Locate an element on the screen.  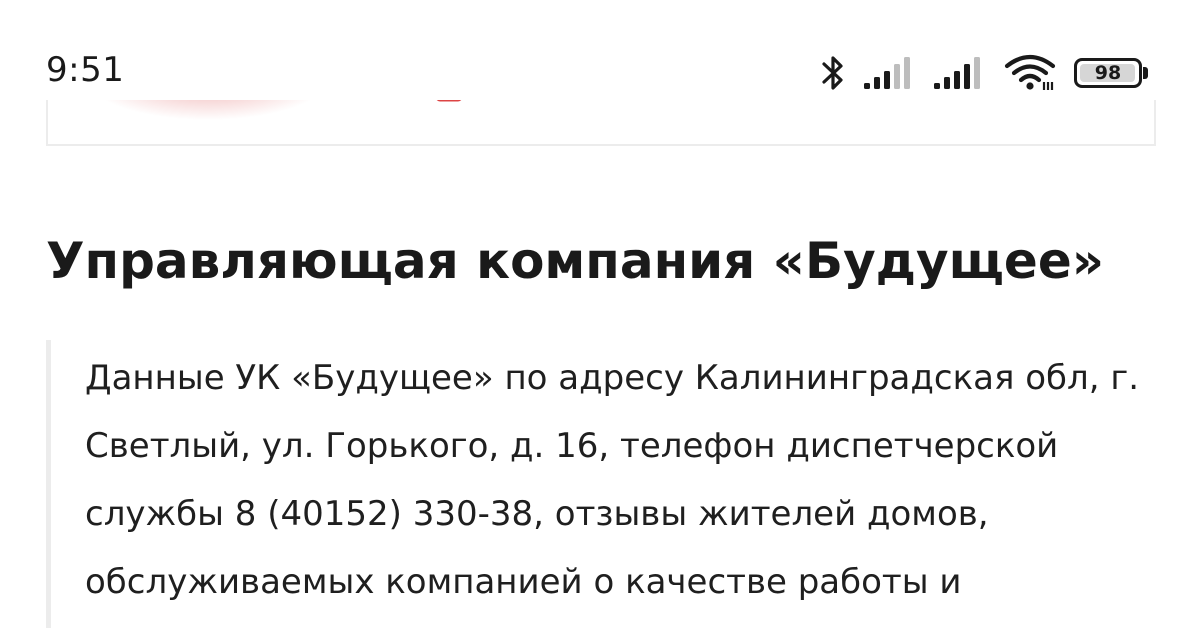
page-title: Управляющая компания «Будущее» is located at coordinates (575, 261).